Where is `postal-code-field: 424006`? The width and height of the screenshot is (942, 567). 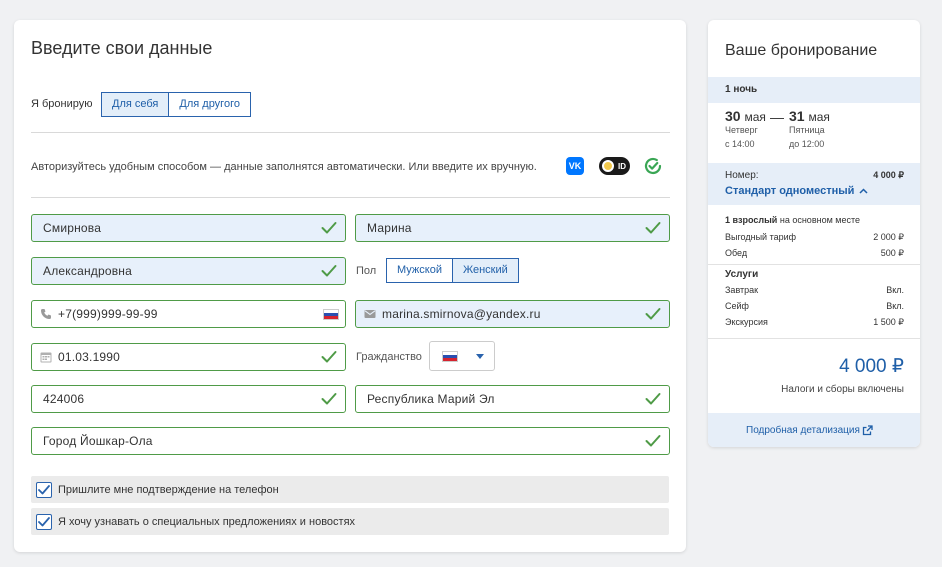 postal-code-field: 424006 is located at coordinates (188, 399).